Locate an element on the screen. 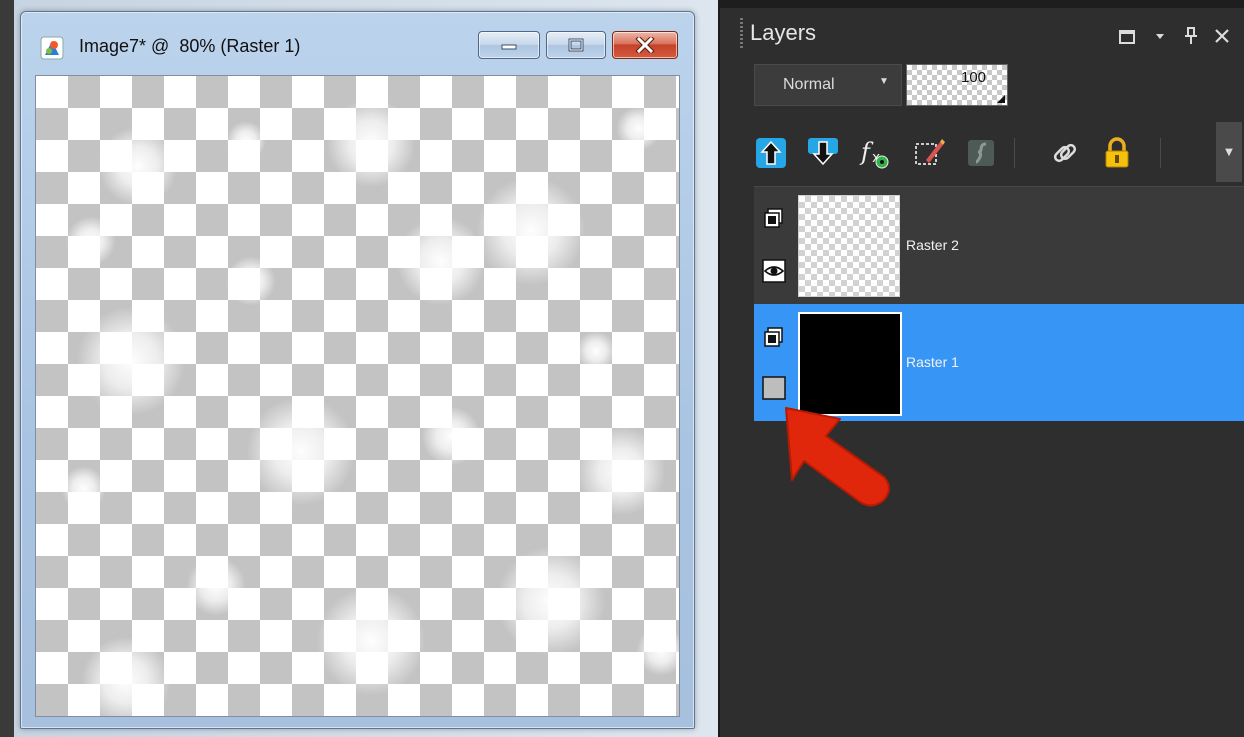 Image resolution: width=1244 pixels, height=737 pixels. layers-toolbar: f x ▼ is located at coordinates (982, 153).